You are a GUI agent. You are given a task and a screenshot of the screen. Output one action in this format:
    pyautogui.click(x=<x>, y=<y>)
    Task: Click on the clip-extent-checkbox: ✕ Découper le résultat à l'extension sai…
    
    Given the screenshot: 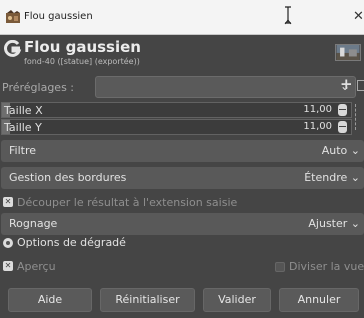 What is the action you would take?
    pyautogui.click(x=151, y=202)
    